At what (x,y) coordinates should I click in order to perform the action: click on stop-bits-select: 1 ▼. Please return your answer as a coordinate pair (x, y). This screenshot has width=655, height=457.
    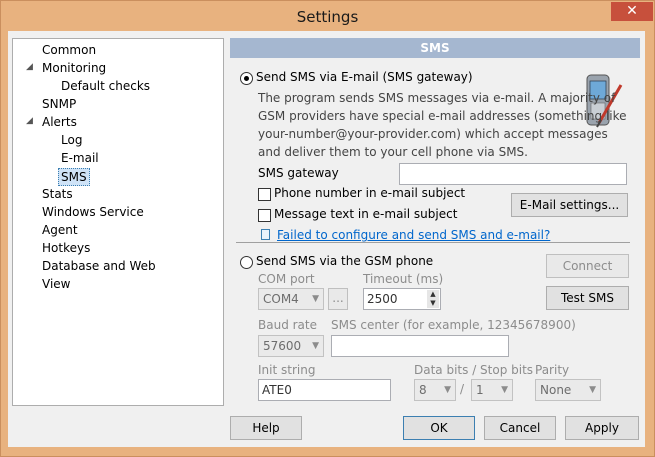
    Looking at the image, I should click on (492, 390).